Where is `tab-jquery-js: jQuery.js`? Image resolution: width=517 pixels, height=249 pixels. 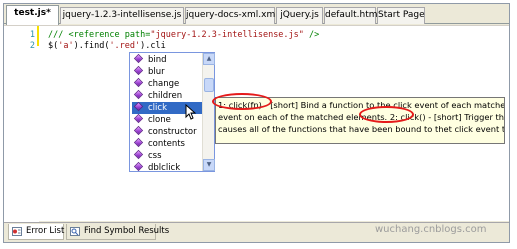
tab-jquery-js: jQuery.js is located at coordinates (299, 15).